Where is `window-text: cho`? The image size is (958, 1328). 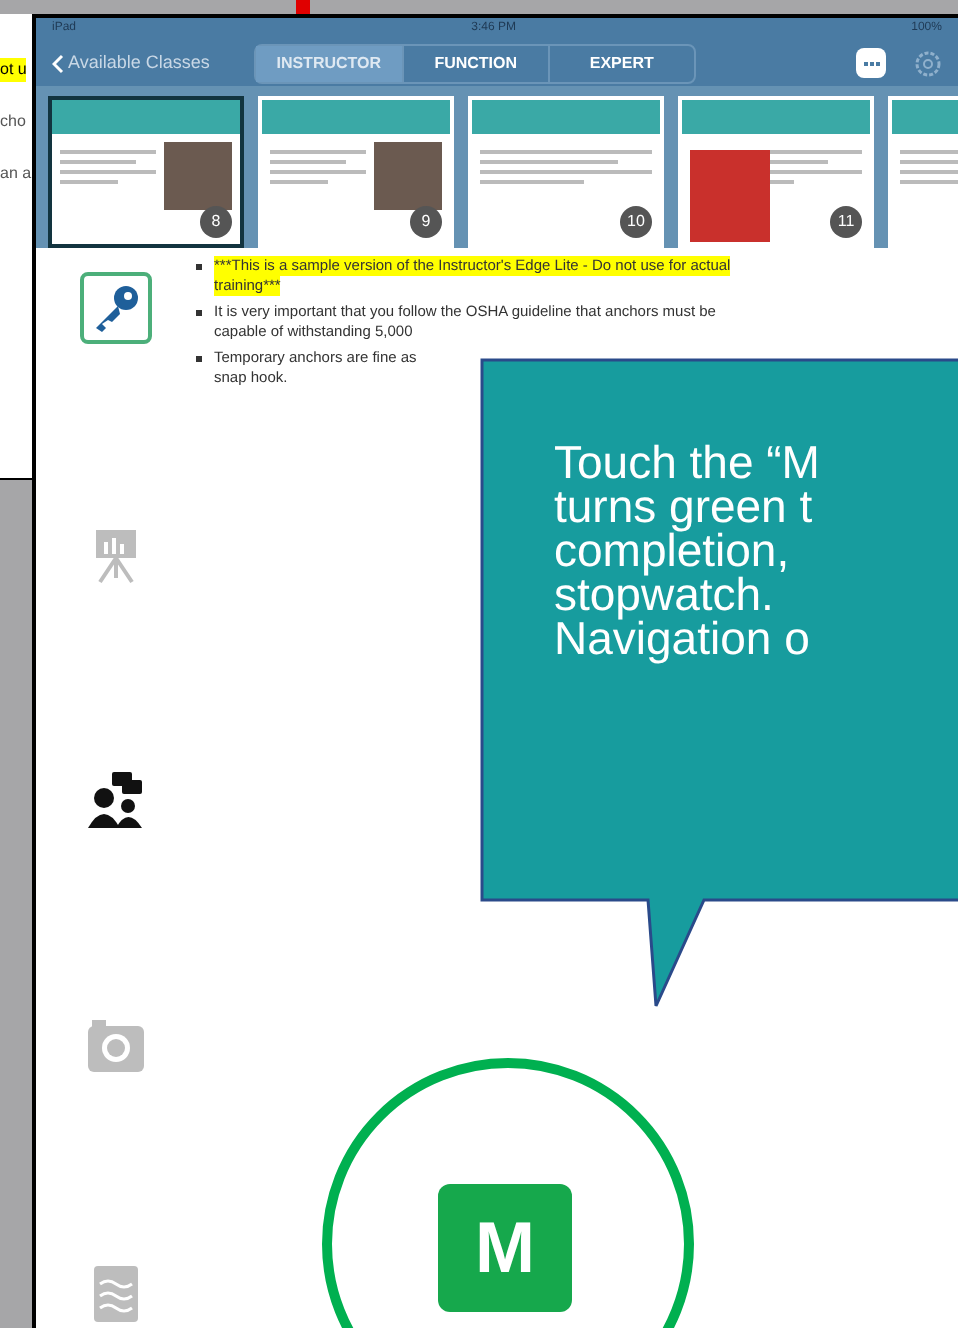 window-text: cho is located at coordinates (13, 122).